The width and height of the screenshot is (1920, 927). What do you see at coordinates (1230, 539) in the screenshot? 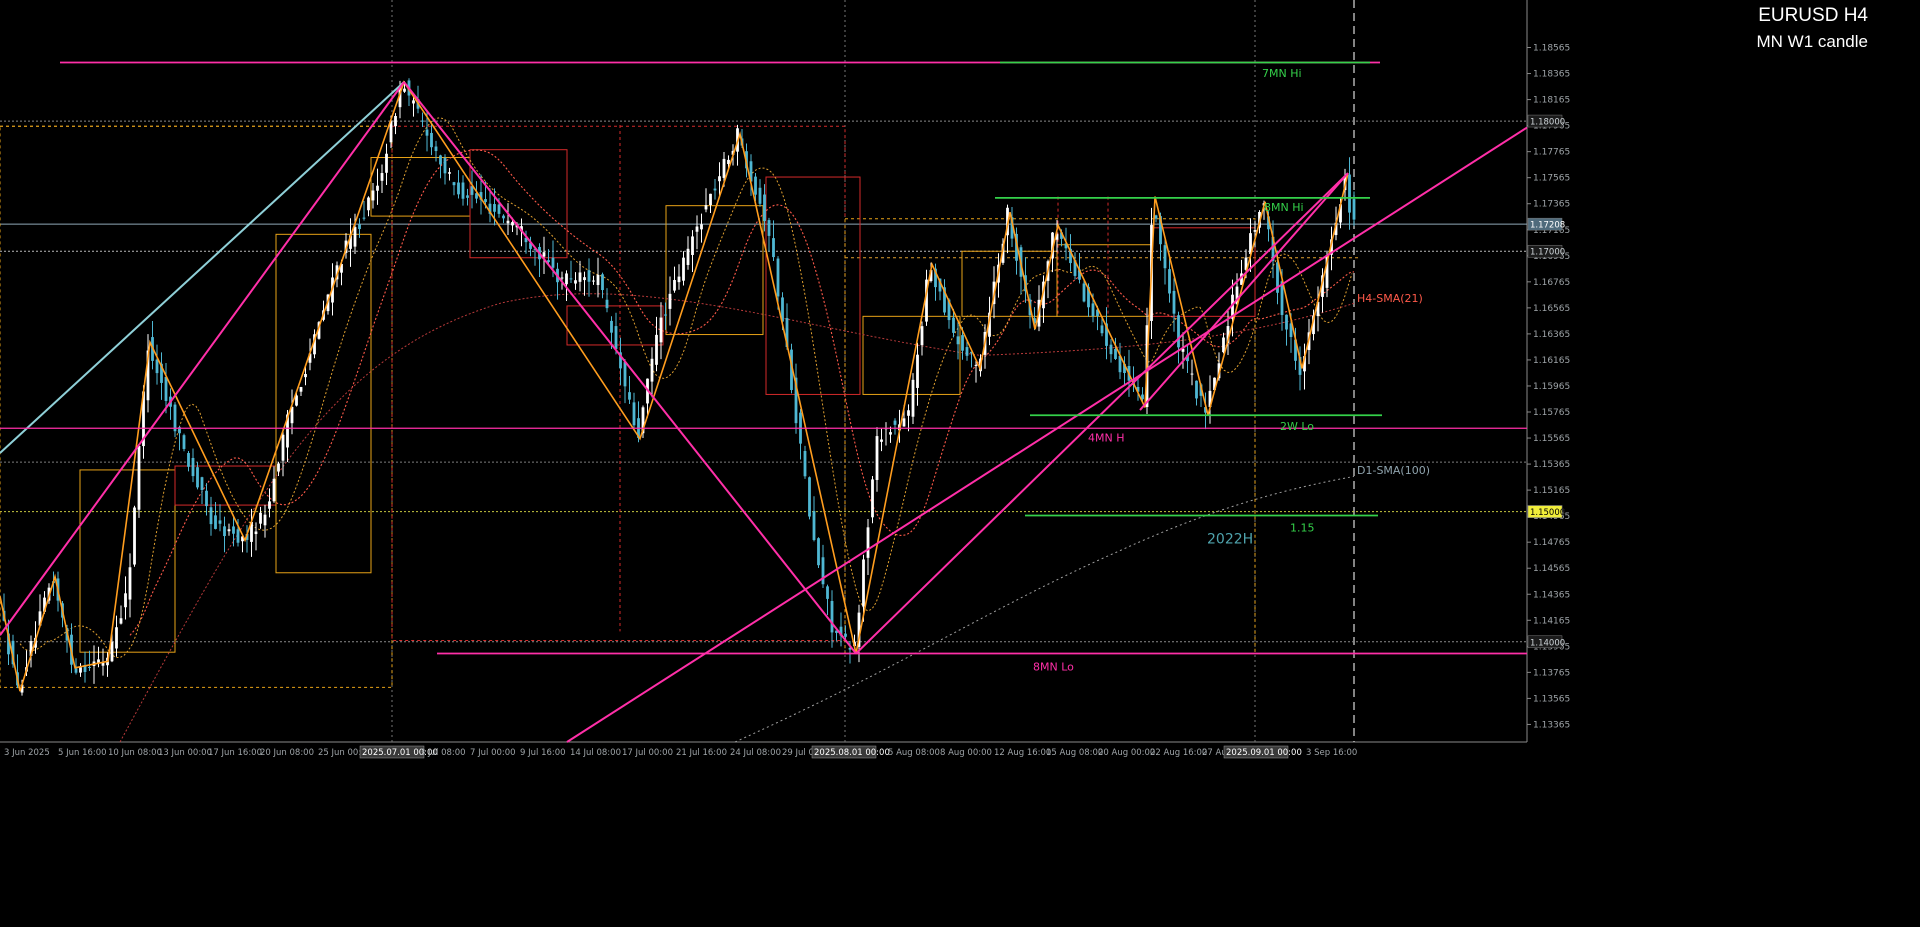
I see `annotation-2022h: 2022H` at bounding box center [1230, 539].